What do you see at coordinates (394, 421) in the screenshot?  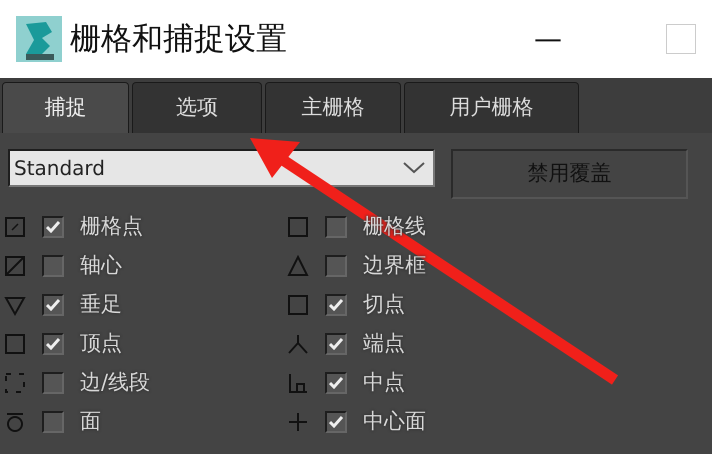 I see `checkbox-label: 中心面` at bounding box center [394, 421].